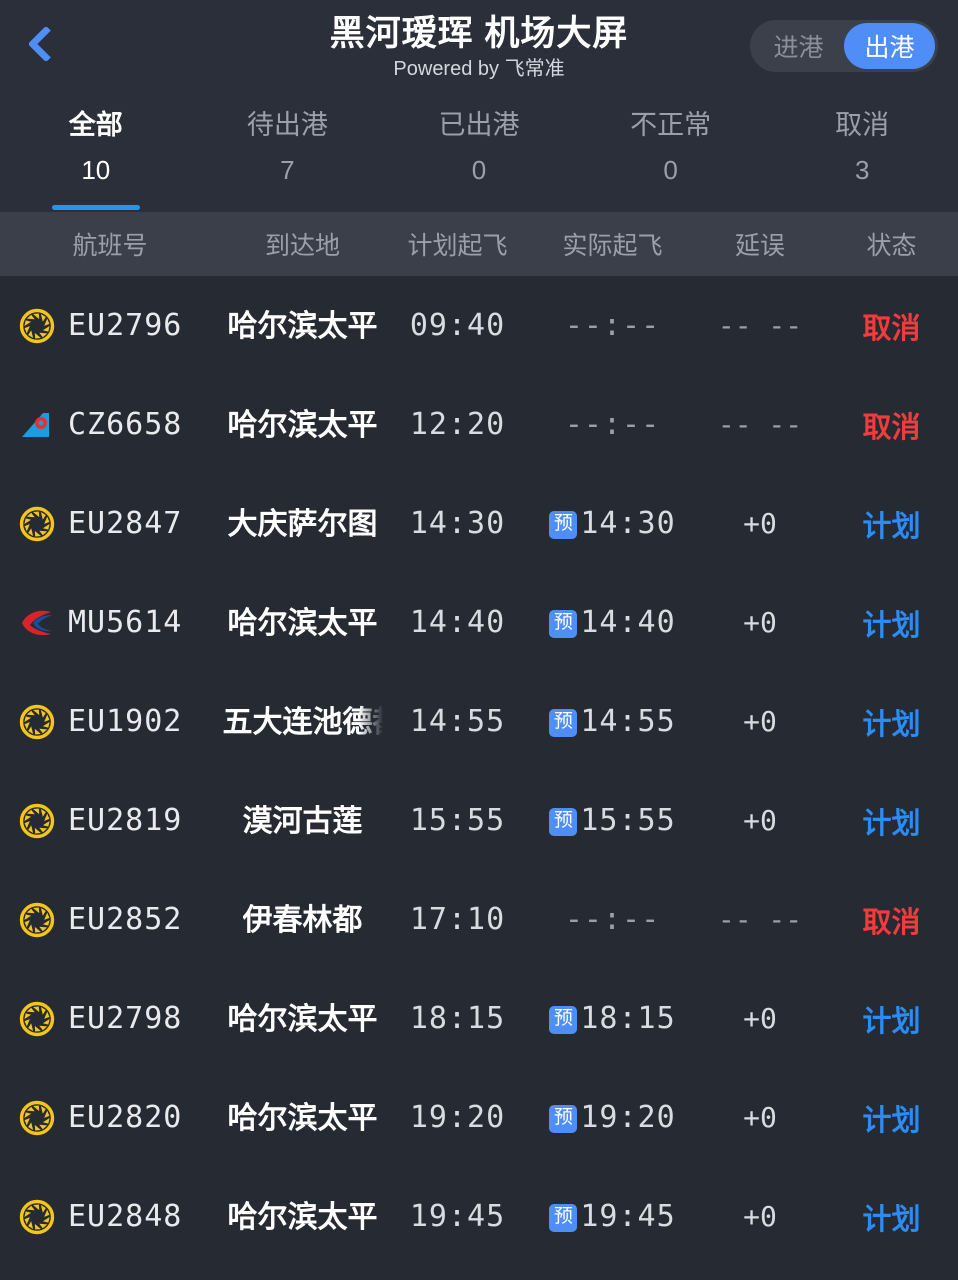  I want to click on flight-number: EU2819, so click(125, 820).